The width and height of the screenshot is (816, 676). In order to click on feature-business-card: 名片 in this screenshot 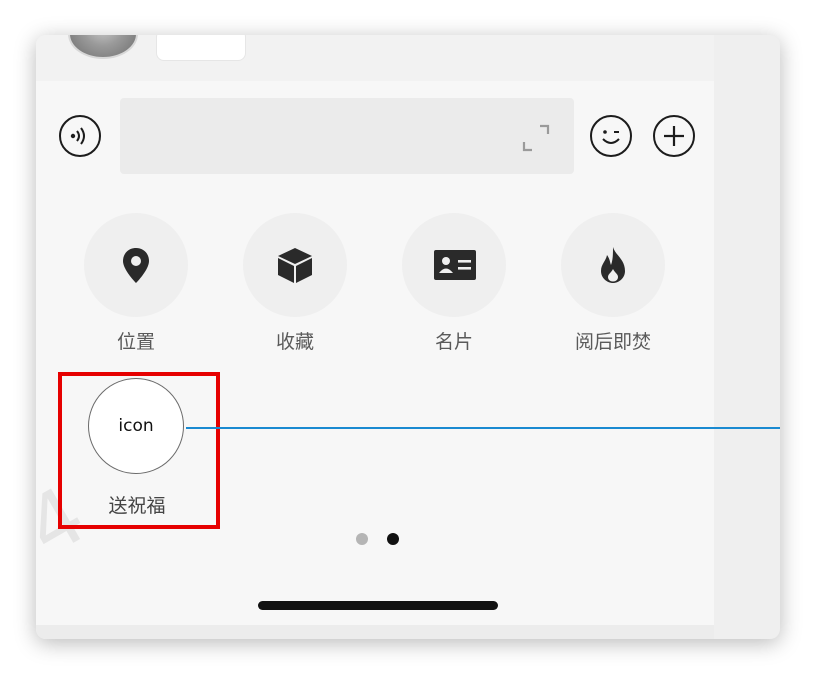, I will do `click(454, 288)`.